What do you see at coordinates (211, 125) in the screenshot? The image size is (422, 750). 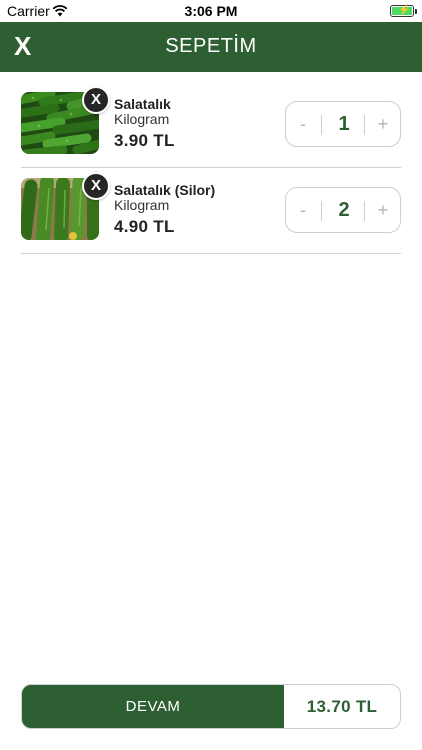 I see `cart-item: X Salatalık Kilogram 3.90 TL - 1 +` at bounding box center [211, 125].